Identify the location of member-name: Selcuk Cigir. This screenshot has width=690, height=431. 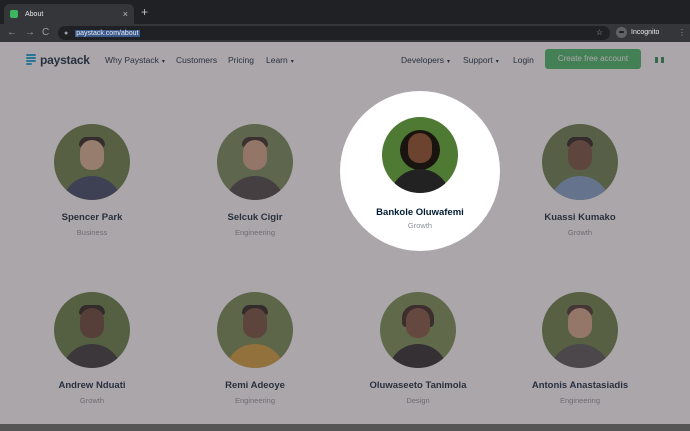
(255, 217).